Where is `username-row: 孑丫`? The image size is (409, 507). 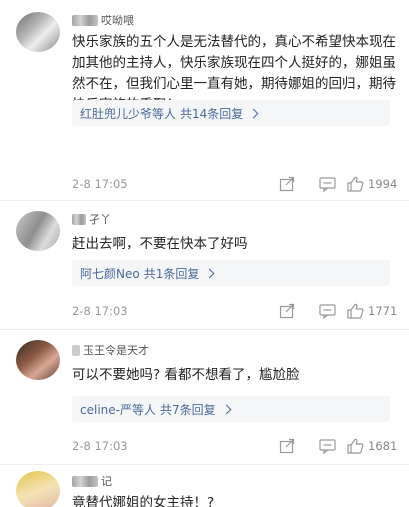 username-row: 孑丫 is located at coordinates (91, 219).